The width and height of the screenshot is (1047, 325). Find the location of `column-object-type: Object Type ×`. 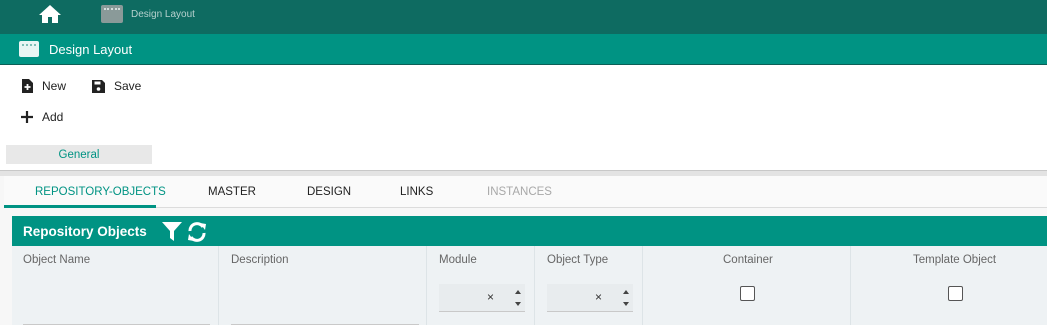

column-object-type: Object Type × is located at coordinates (589, 285).